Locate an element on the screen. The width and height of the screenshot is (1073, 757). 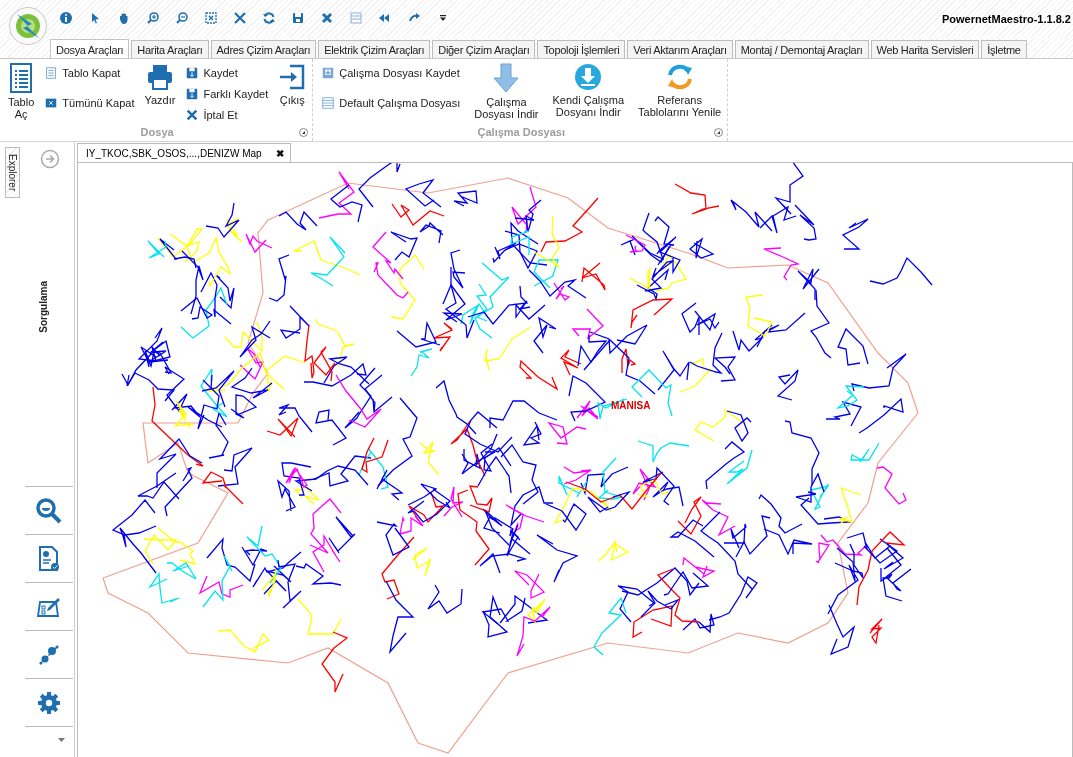
delete-button is located at coordinates (327, 18).